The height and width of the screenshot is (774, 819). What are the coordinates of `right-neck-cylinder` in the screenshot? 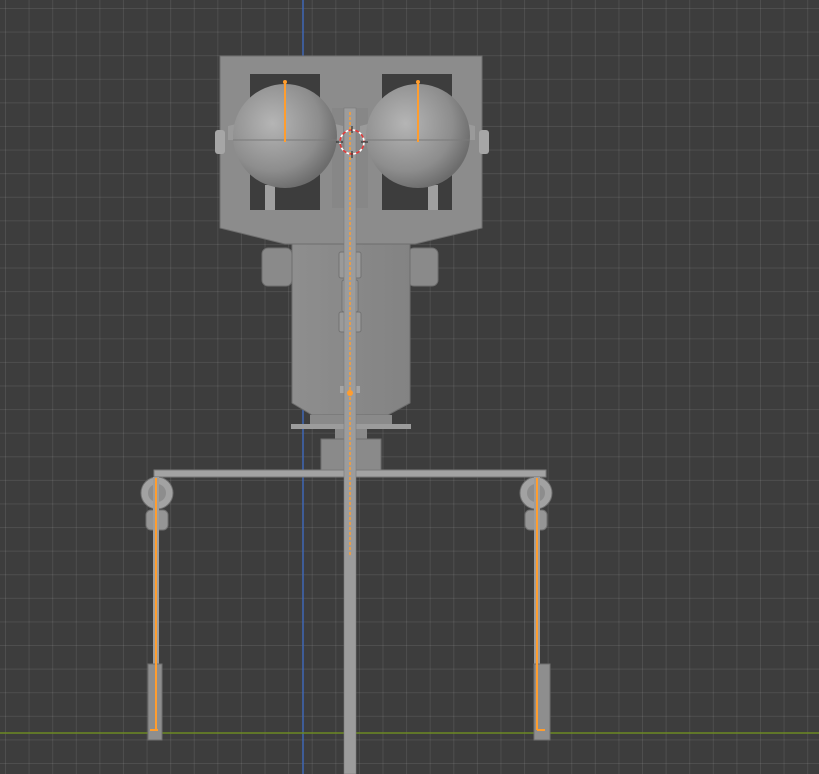 It's located at (423, 267).